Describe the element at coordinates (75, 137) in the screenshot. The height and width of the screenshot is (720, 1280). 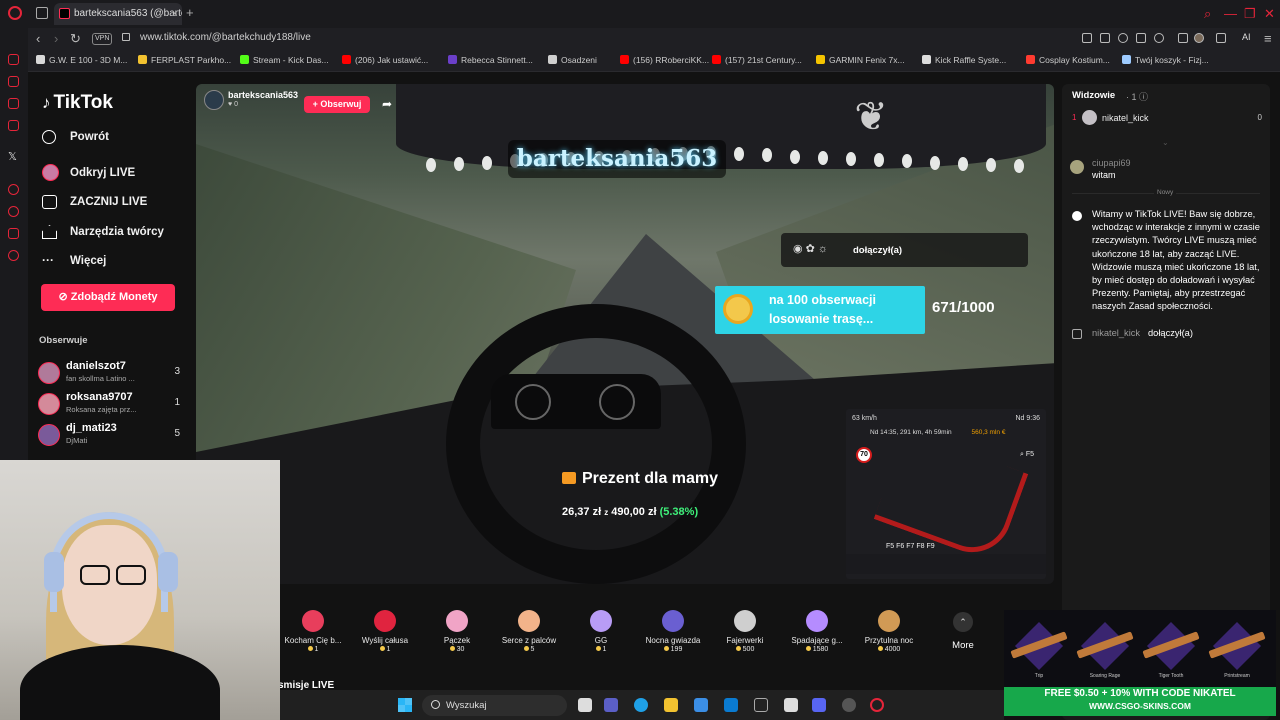
I see `sidebar-item-back: Powrót` at that location.